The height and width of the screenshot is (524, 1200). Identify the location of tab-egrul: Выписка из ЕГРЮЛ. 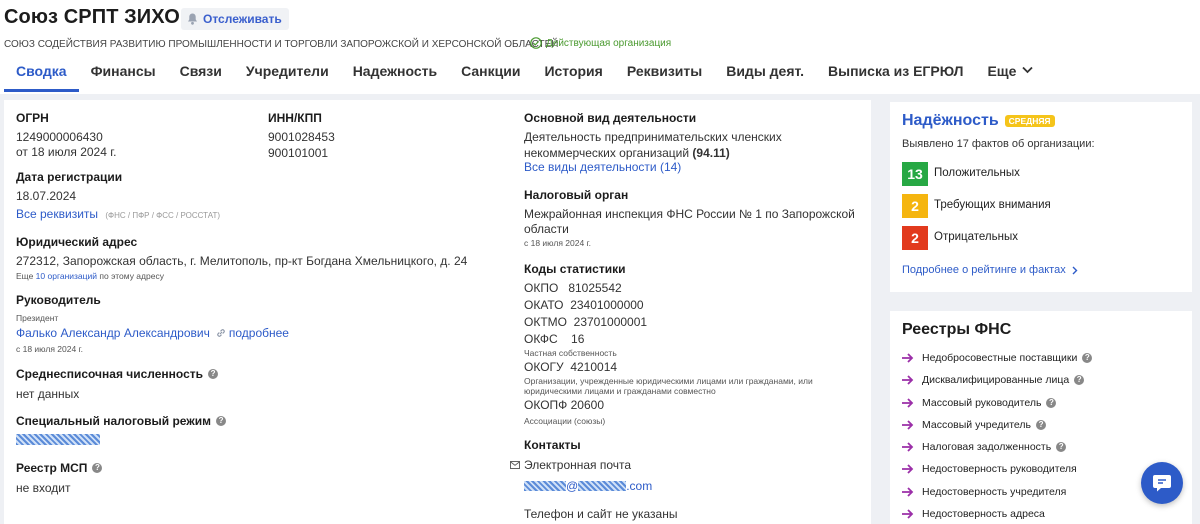
(895, 77).